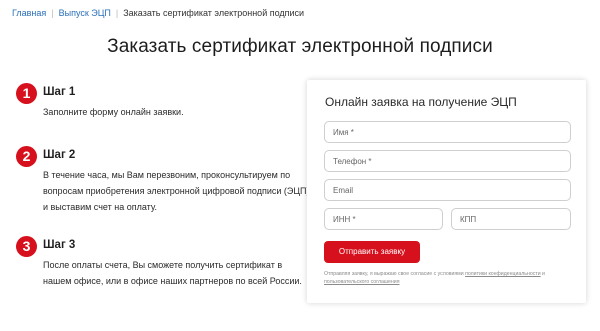 The width and height of the screenshot is (600, 331). What do you see at coordinates (421, 102) in the screenshot?
I see `form-title: Онлайн заявка на получение ЭЦП` at bounding box center [421, 102].